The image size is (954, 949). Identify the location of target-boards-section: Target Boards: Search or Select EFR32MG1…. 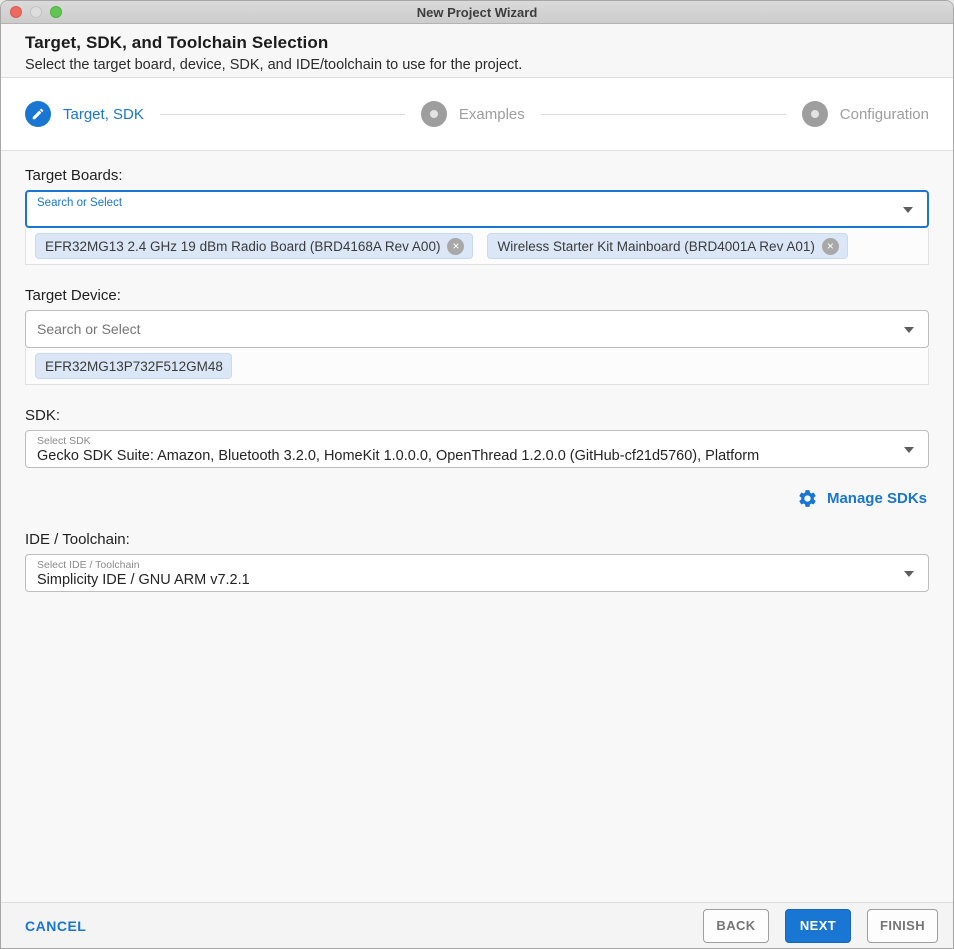
(477, 216).